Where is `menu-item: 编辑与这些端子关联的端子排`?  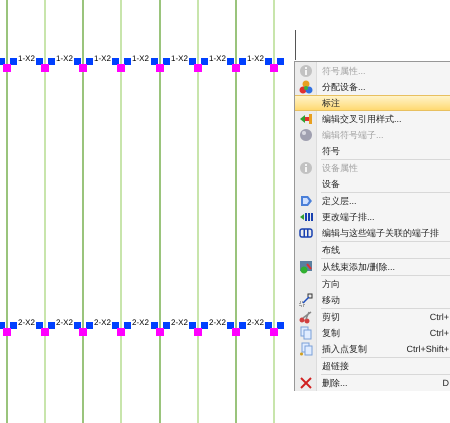
menu-item: 编辑与这些端子关联的端子排 is located at coordinates (372, 233).